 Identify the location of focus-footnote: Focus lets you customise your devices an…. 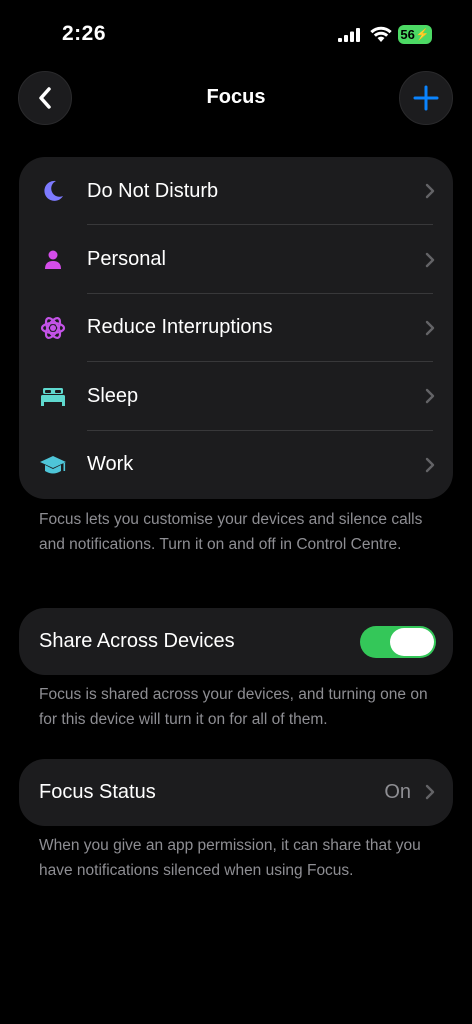
(231, 532).